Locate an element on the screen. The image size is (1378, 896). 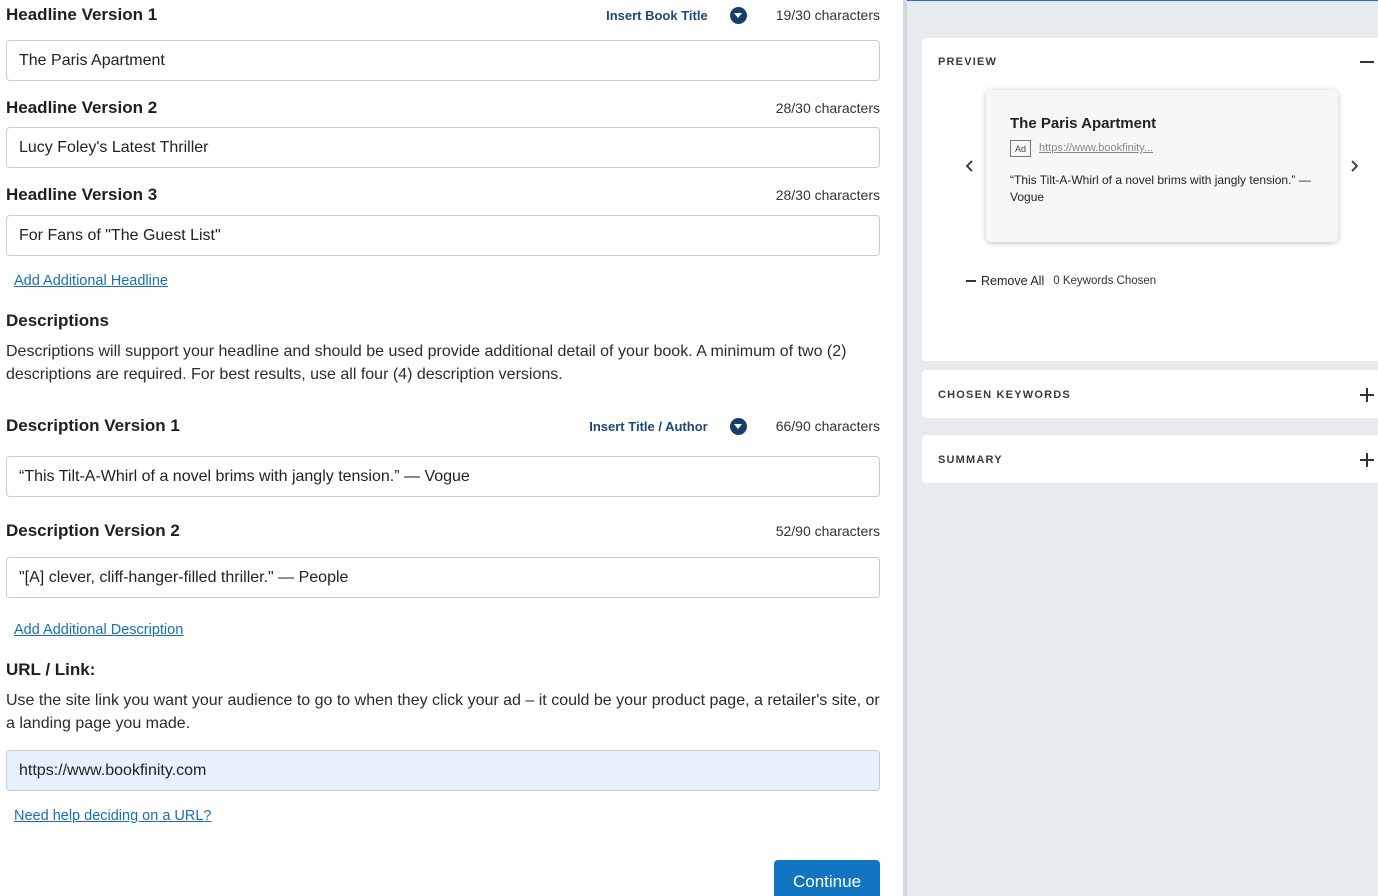
keywords-row: Remove All 0 Keywords Chosen is located at coordinates (1061, 281).